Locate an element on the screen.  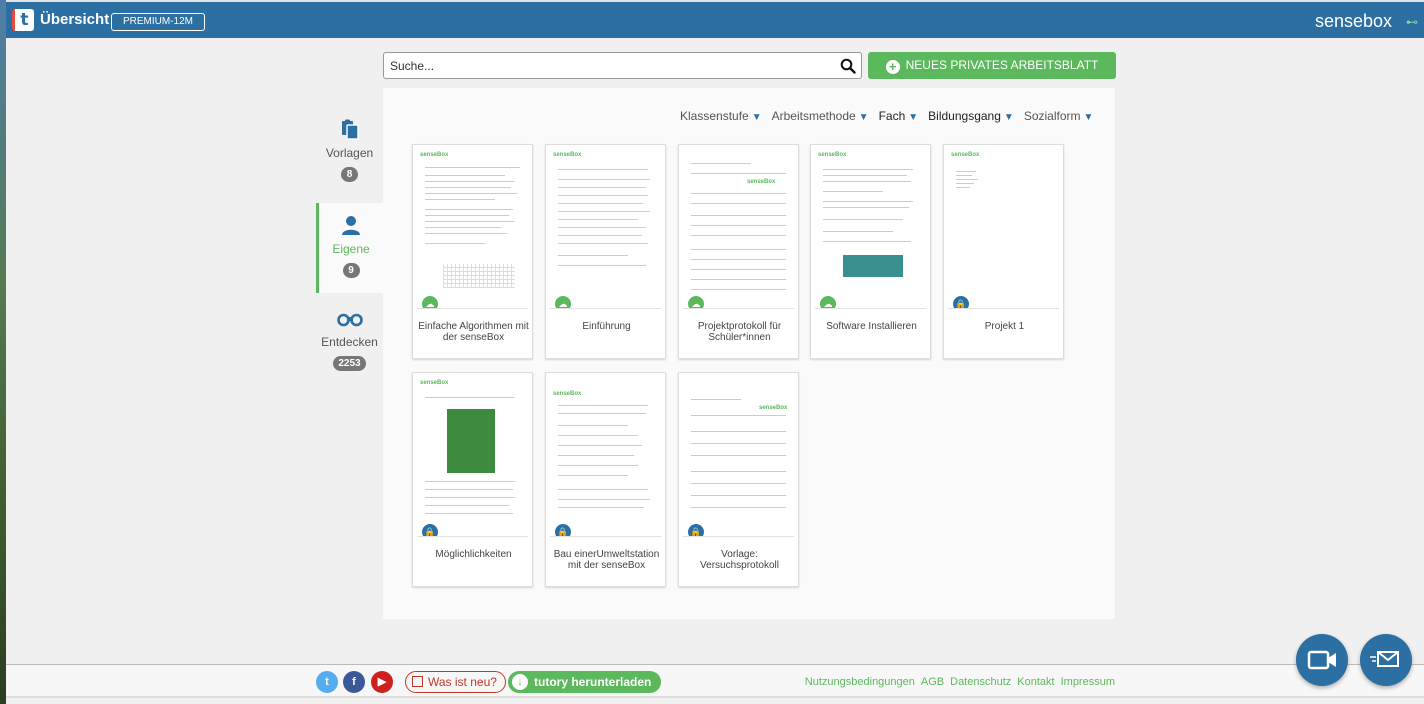
filter-bildungsgang: Bildungsgang ▼ is located at coordinates (971, 117).